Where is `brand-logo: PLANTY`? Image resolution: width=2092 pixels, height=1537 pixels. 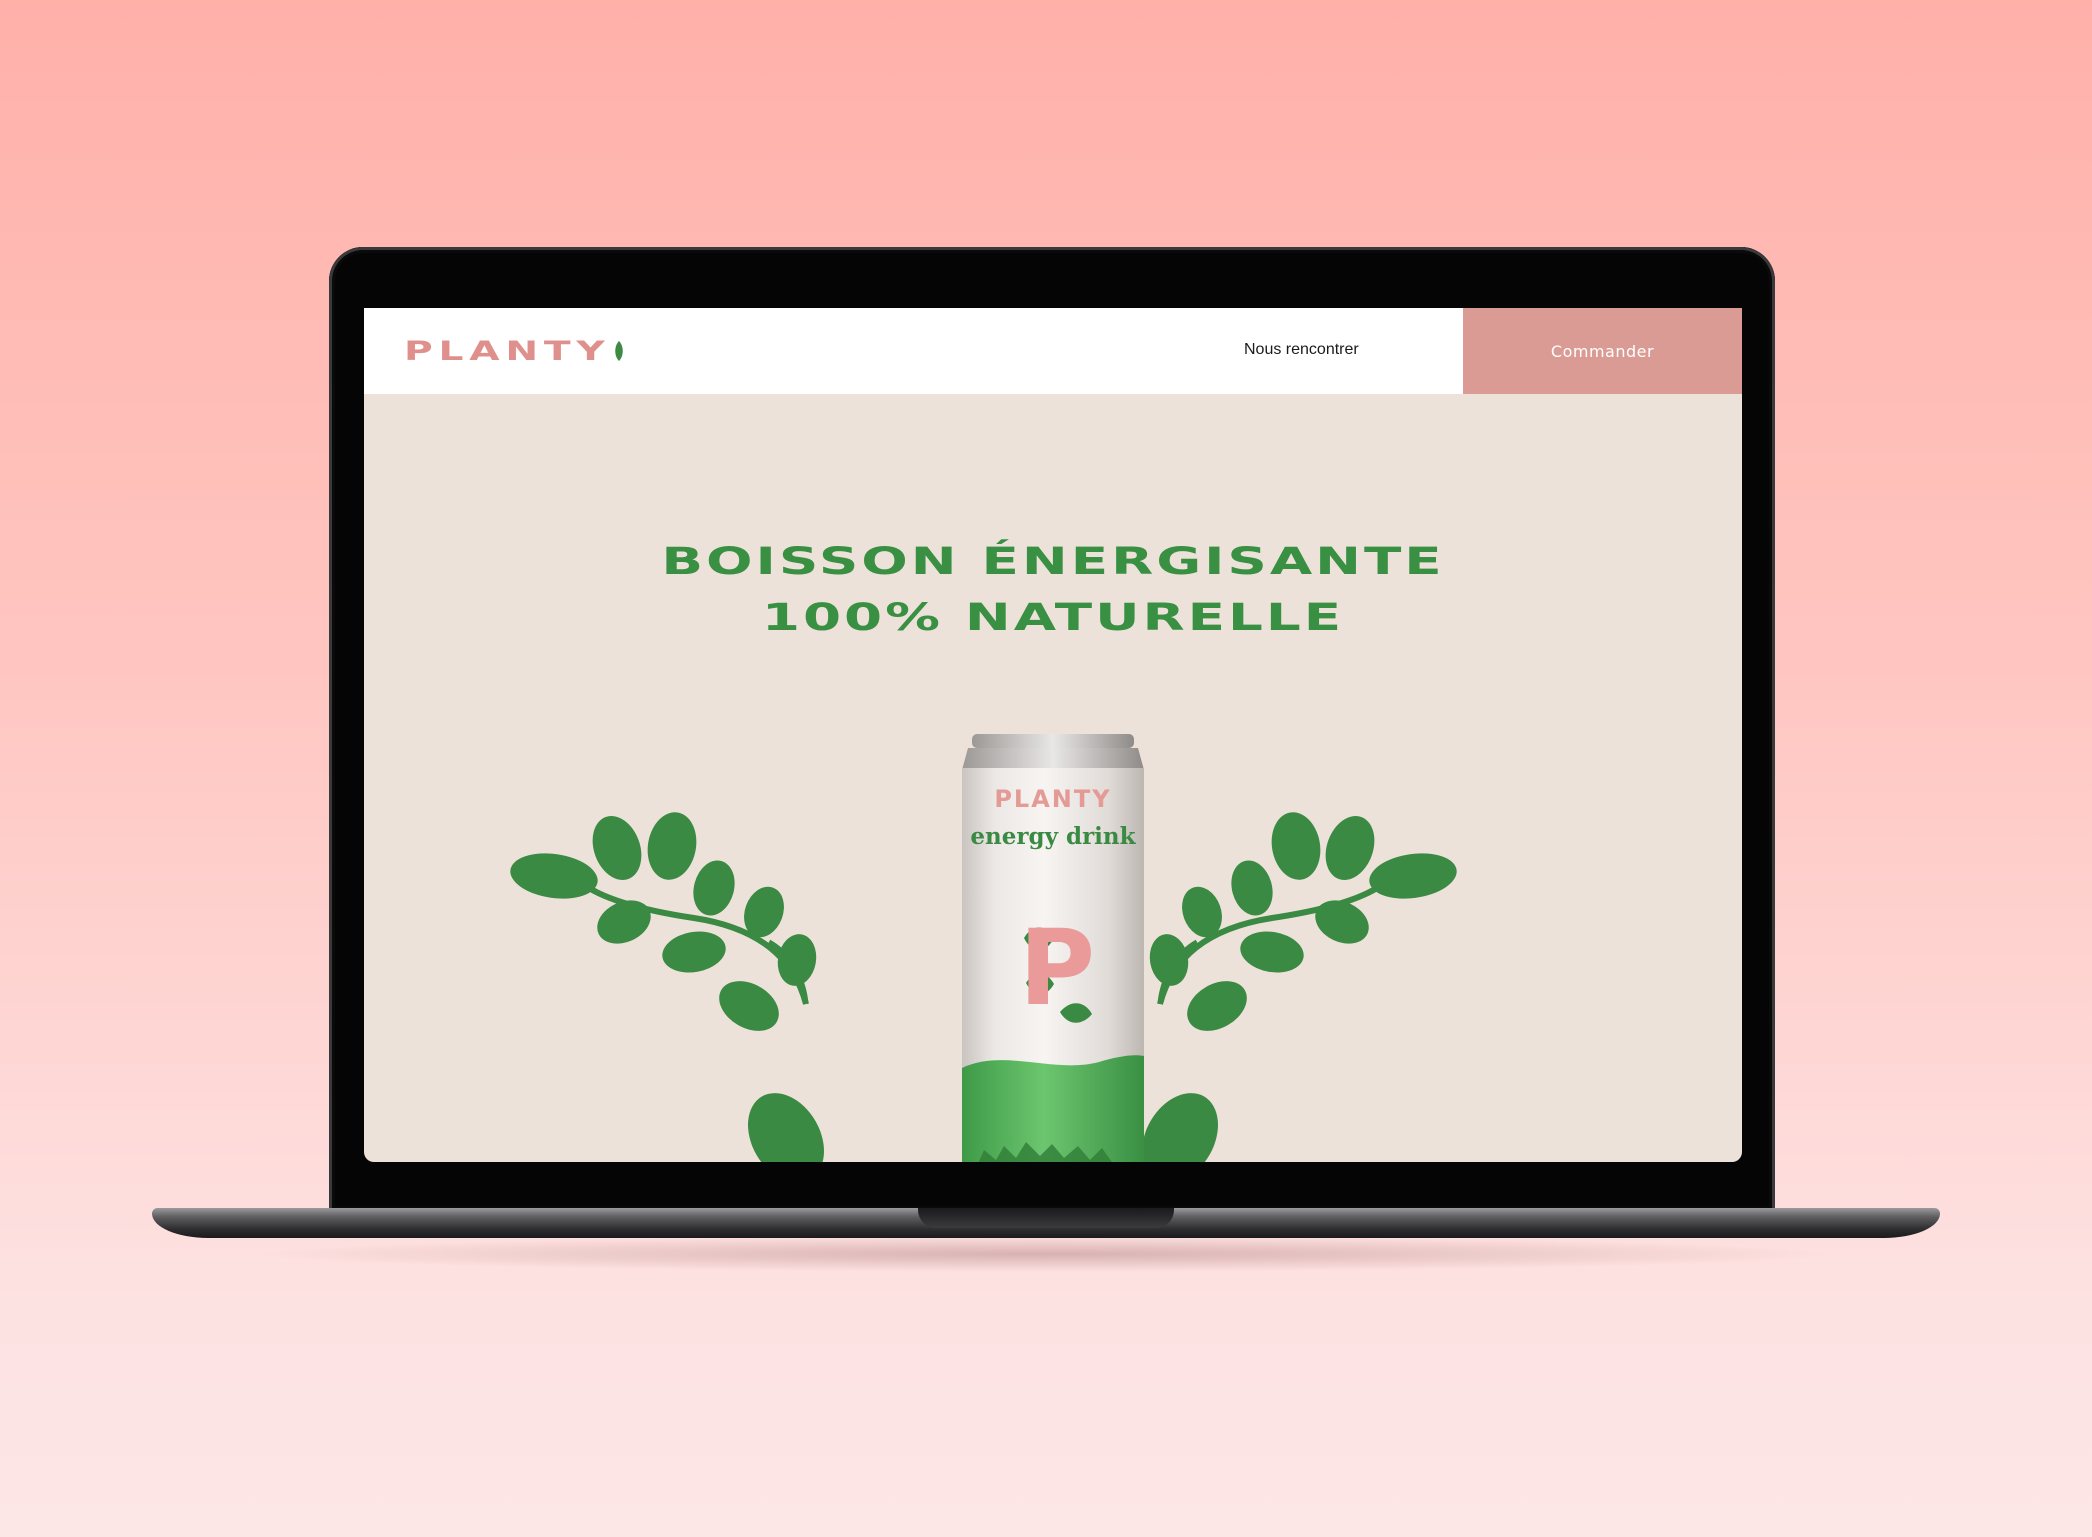 brand-logo: PLANTY is located at coordinates (513, 351).